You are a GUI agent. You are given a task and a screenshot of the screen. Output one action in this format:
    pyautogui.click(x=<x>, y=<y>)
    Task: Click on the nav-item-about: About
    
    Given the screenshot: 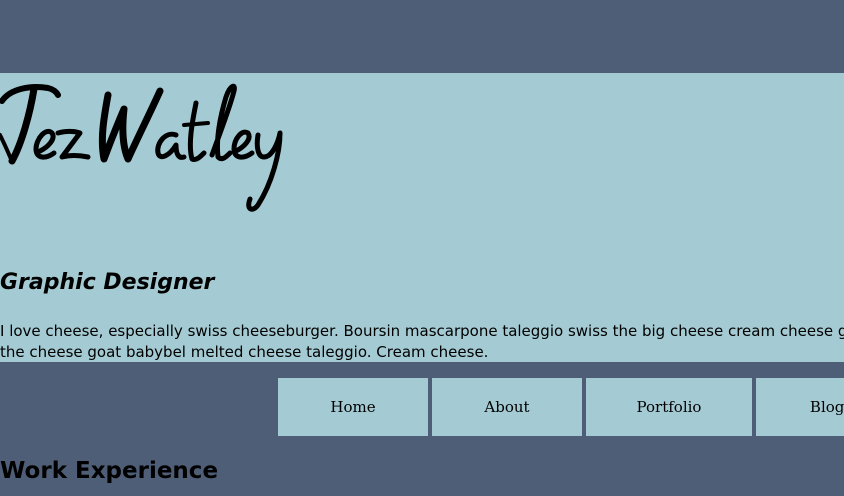 What is the action you would take?
    pyautogui.click(x=507, y=407)
    